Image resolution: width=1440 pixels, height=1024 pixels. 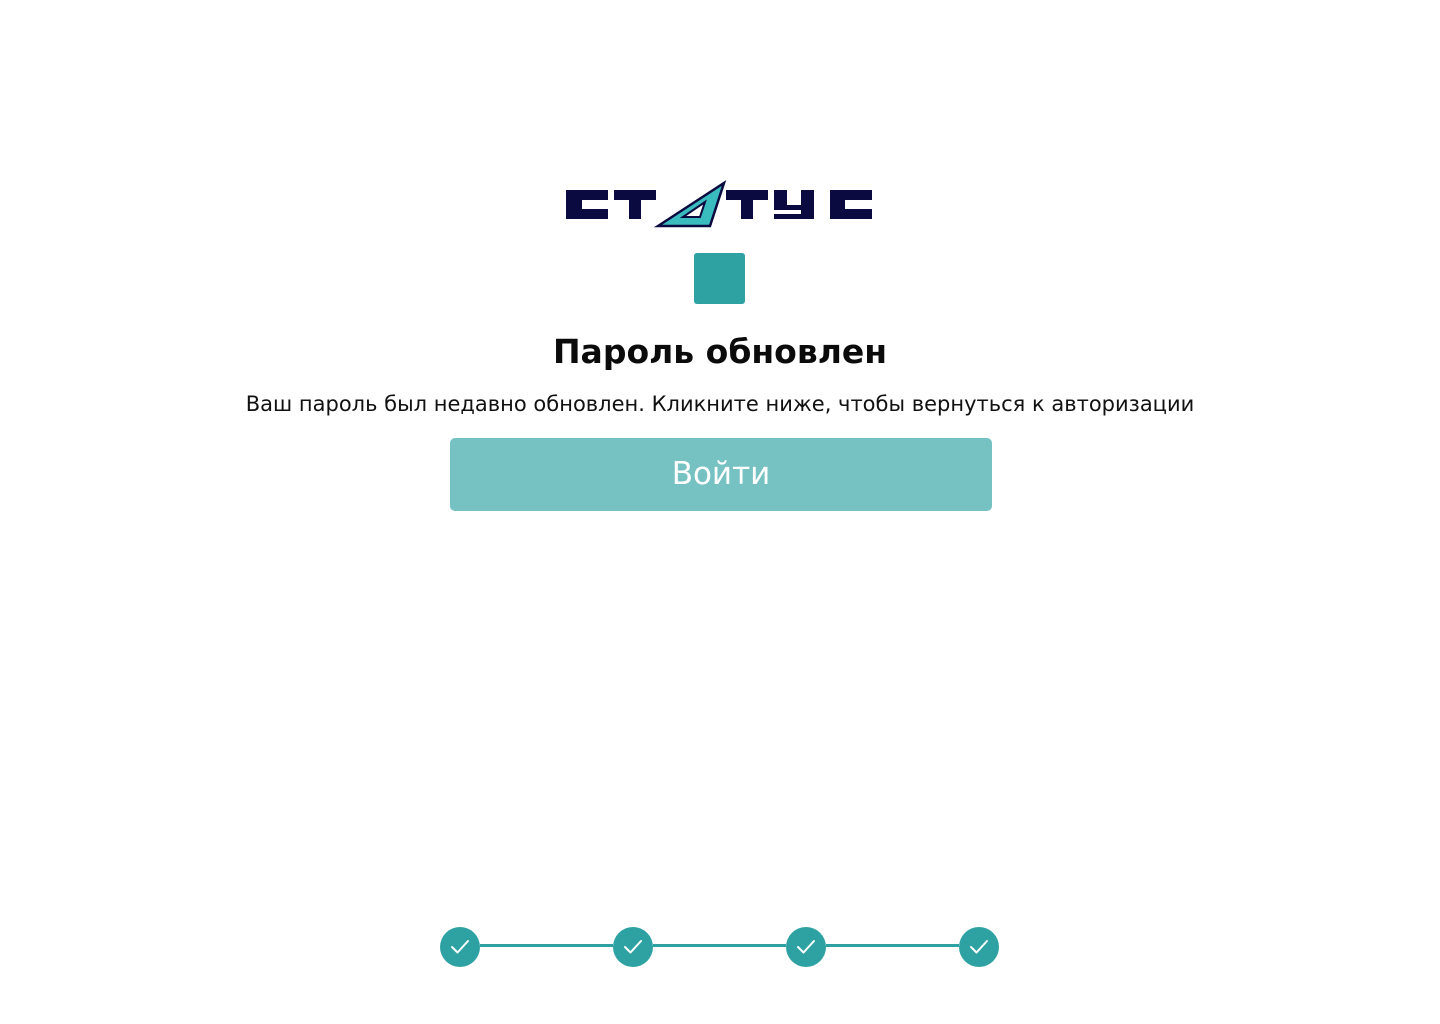 I want to click on page-title: Пароль обновлен, so click(x=720, y=351).